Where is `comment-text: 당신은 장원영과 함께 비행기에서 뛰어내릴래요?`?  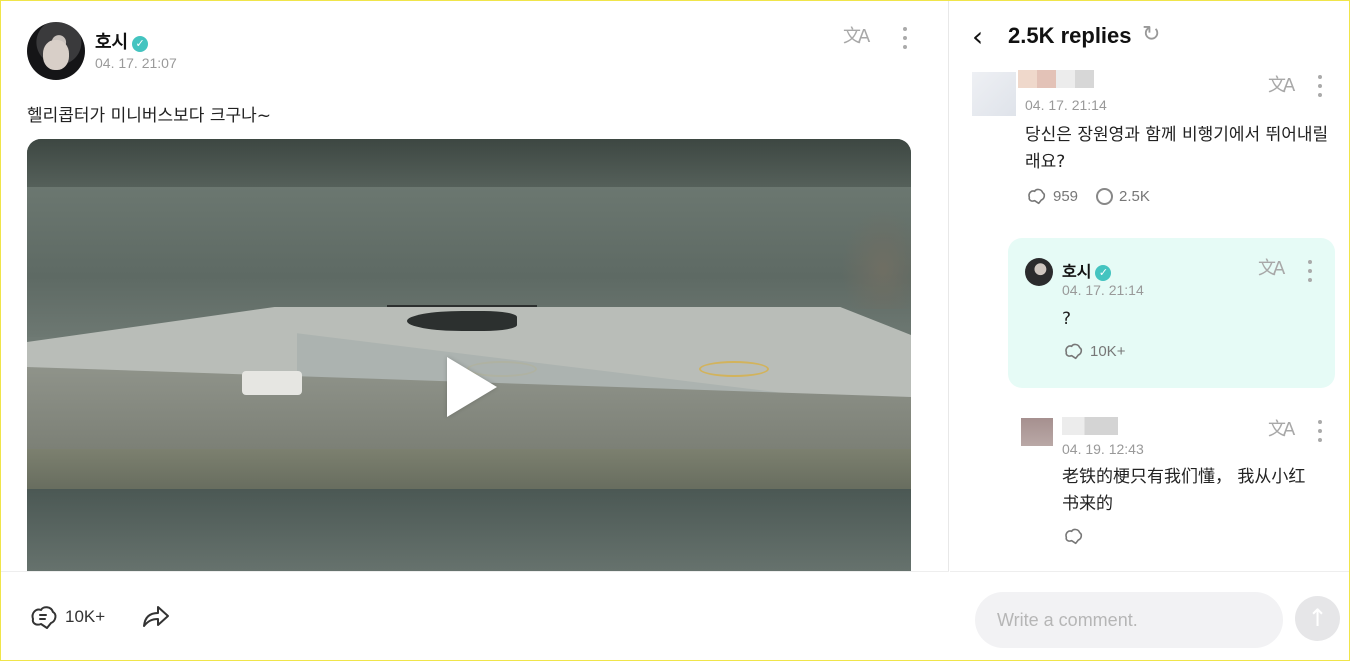
comment-text: 당신은 장원영과 함께 비행기에서 뛰어내릴래요? is located at coordinates (1177, 148).